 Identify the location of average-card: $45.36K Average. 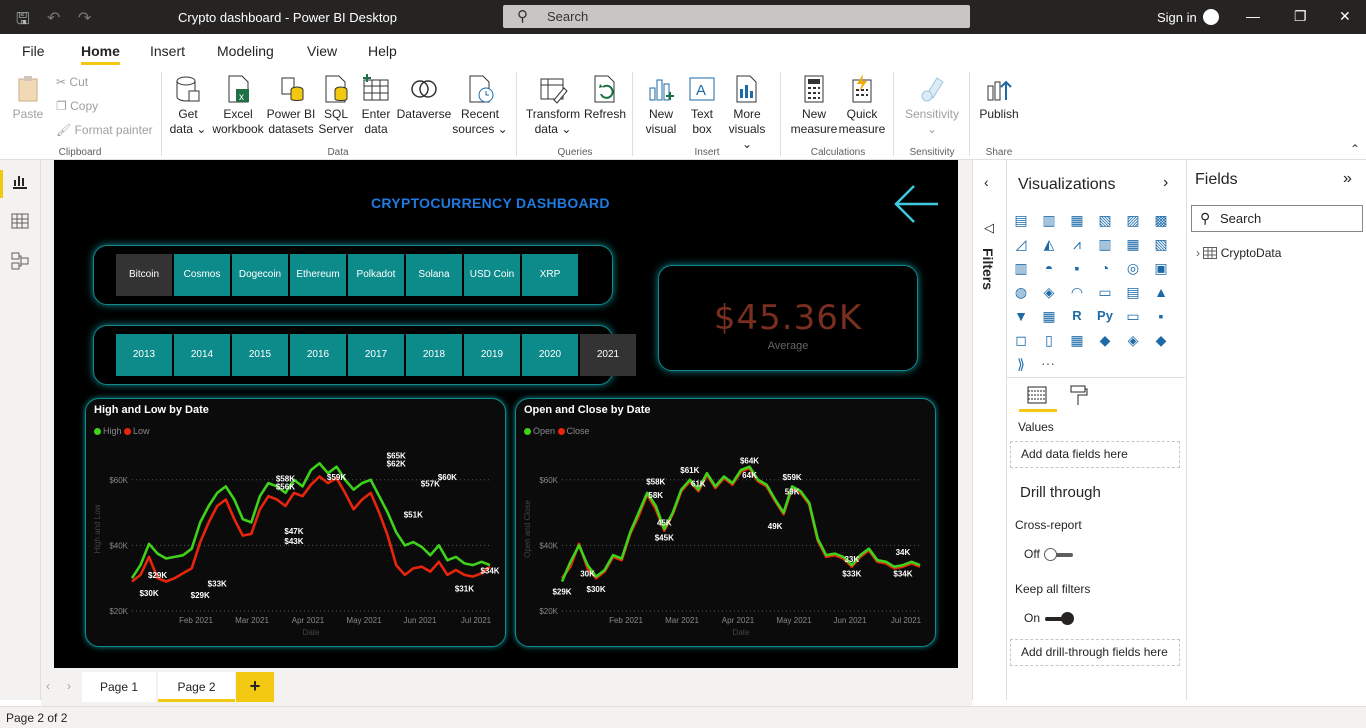
(788, 318).